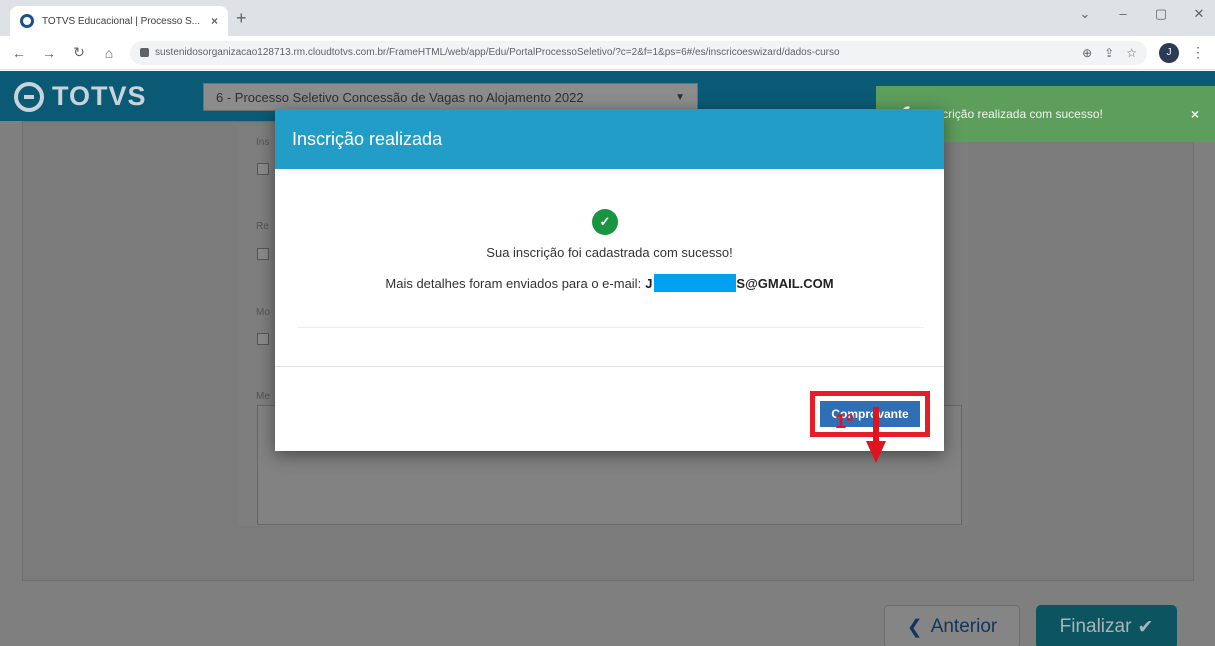  I want to click on totvs-logo: TOTVS, so click(80, 96).